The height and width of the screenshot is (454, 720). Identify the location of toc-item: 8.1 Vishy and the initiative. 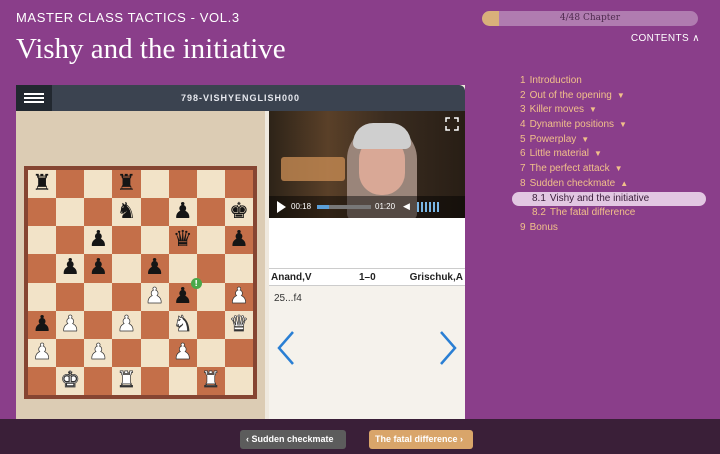
(609, 199).